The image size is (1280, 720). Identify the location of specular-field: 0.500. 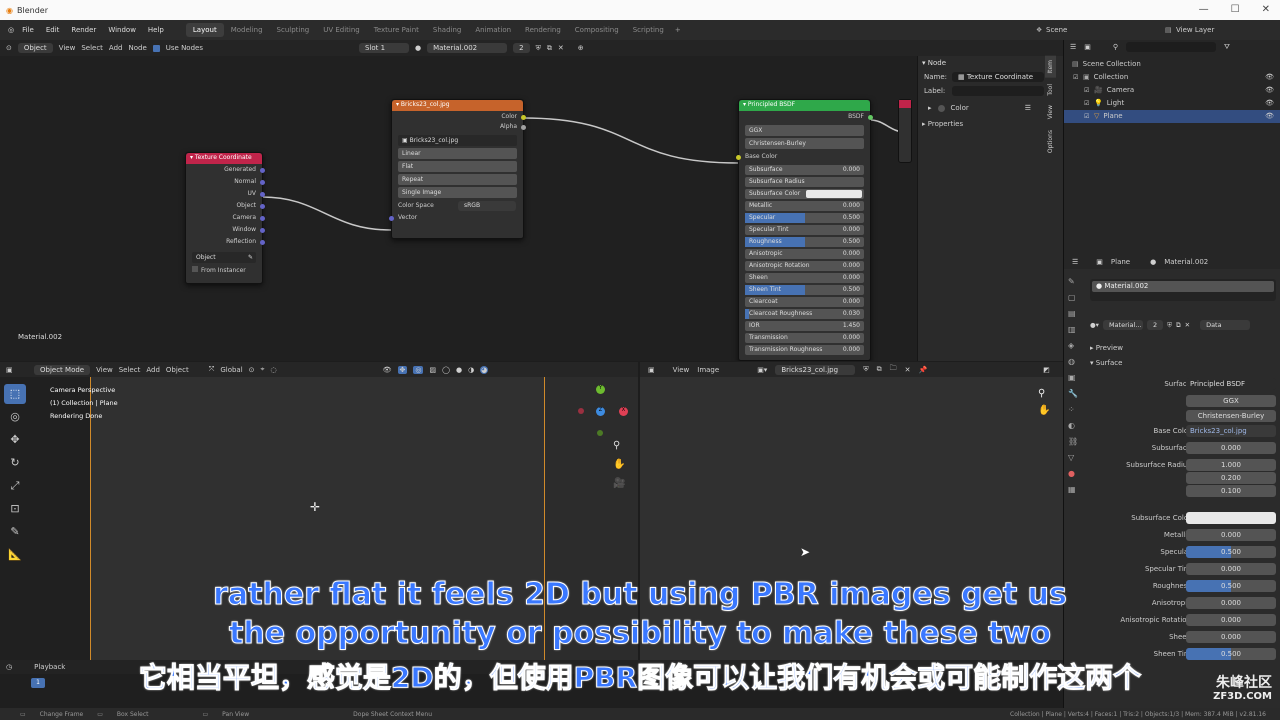
(1231, 552).